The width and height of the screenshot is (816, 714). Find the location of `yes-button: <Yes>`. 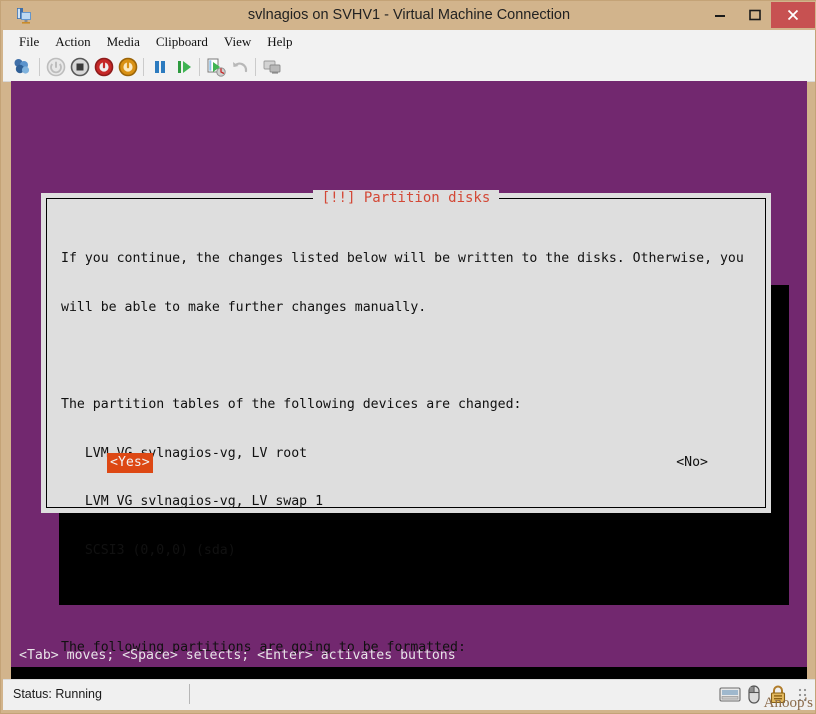

yes-button: <Yes> is located at coordinates (130, 463).